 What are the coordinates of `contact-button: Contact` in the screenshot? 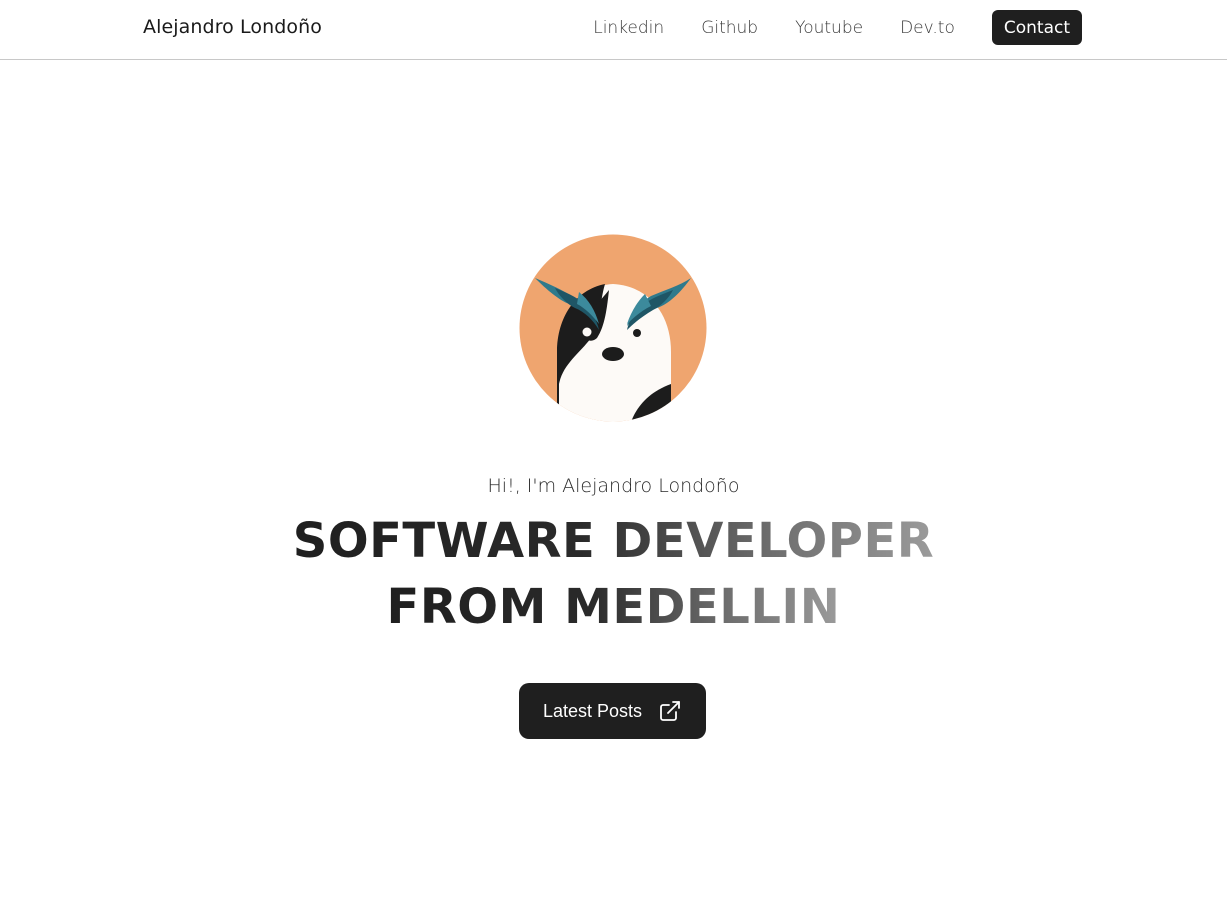 It's located at (1036, 27).